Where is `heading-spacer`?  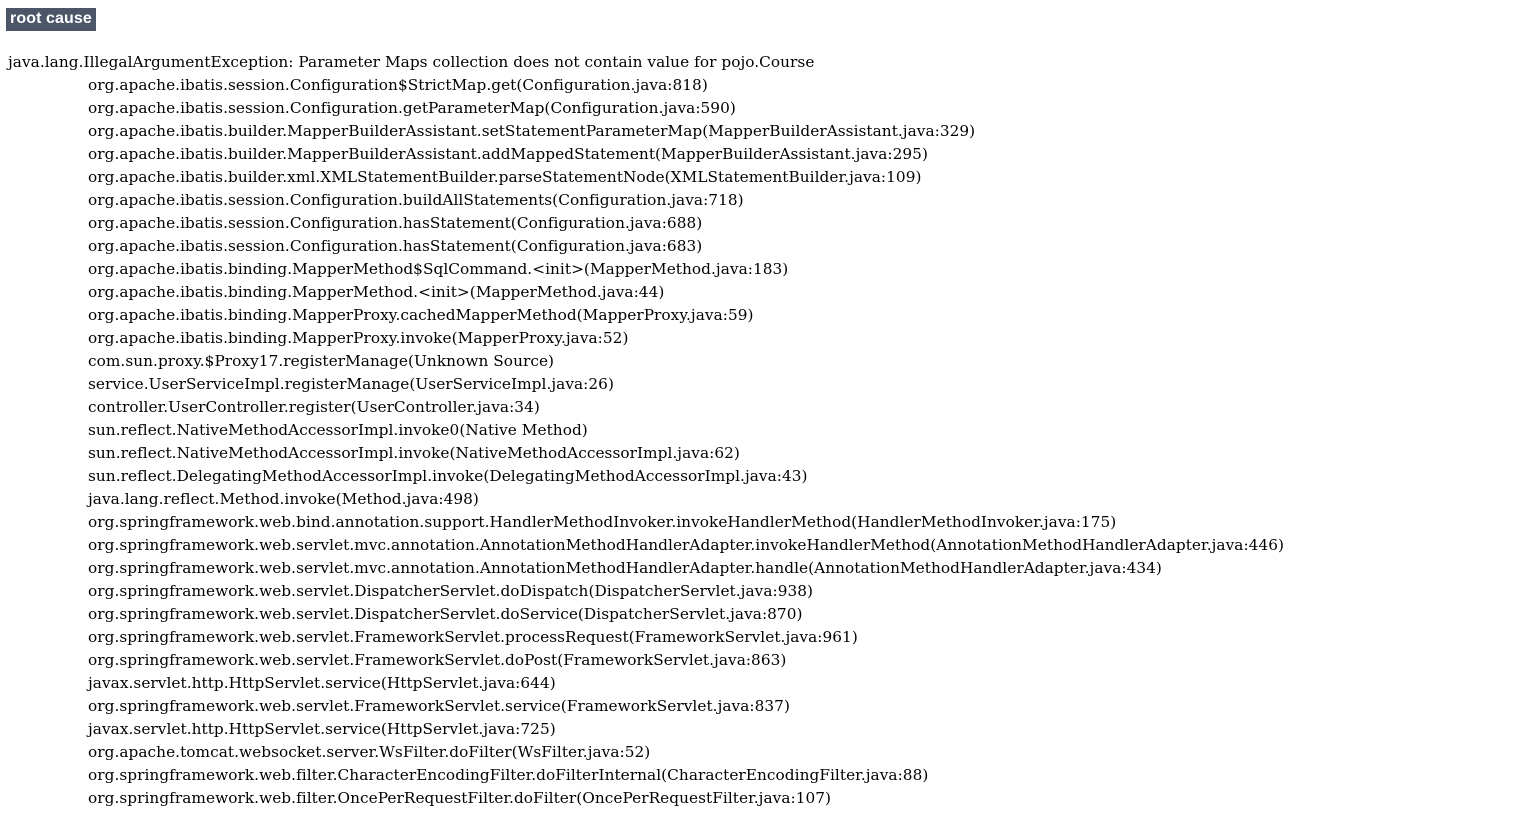
heading-spacer is located at coordinates (768, 41).